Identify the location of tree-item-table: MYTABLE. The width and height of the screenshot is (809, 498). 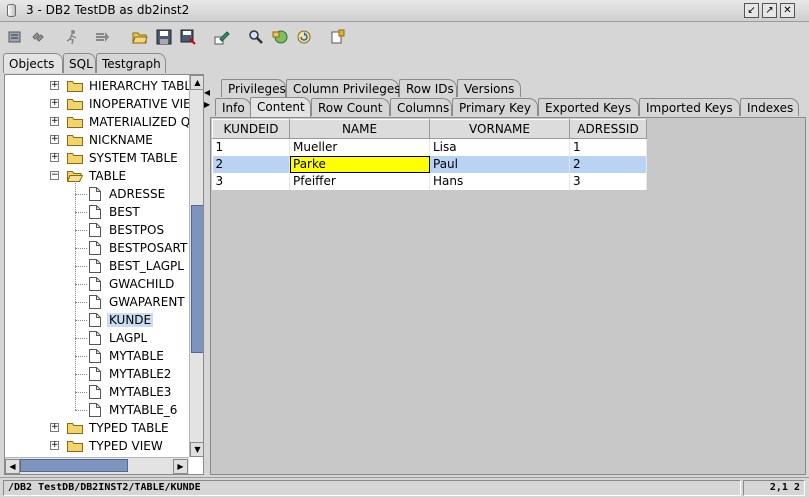
(127, 356).